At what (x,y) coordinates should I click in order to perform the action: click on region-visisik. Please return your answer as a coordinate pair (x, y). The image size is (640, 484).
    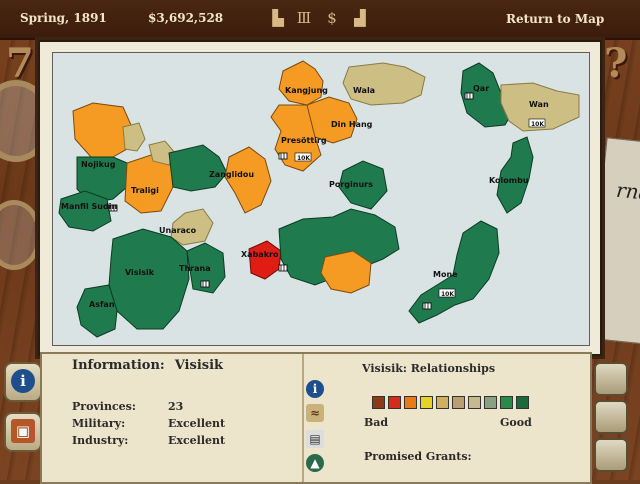
    Looking at the image, I should click on (149, 279).